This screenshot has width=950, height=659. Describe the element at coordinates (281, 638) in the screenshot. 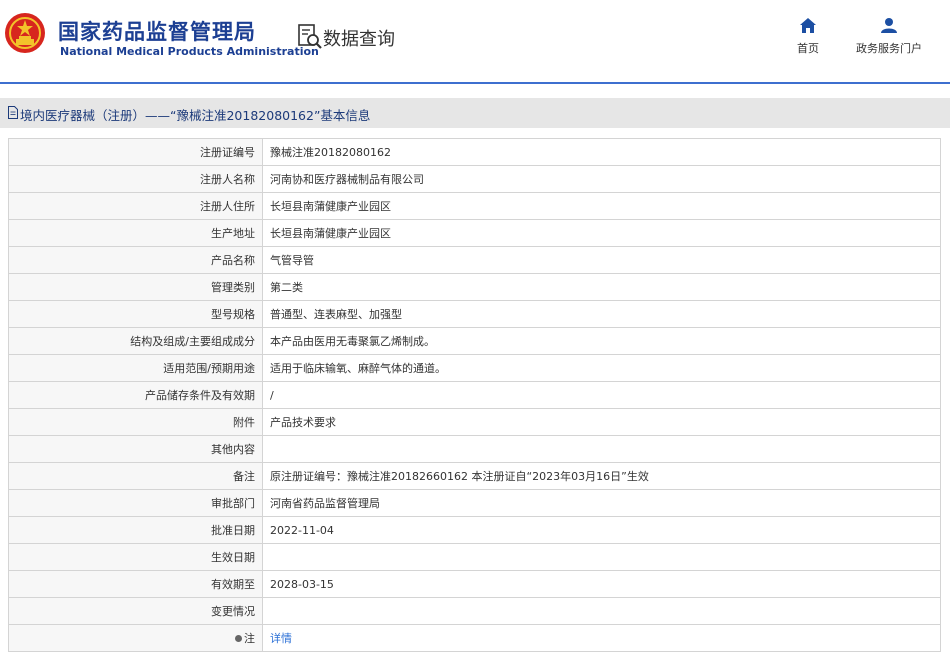

I see `details-link: 详情` at that location.